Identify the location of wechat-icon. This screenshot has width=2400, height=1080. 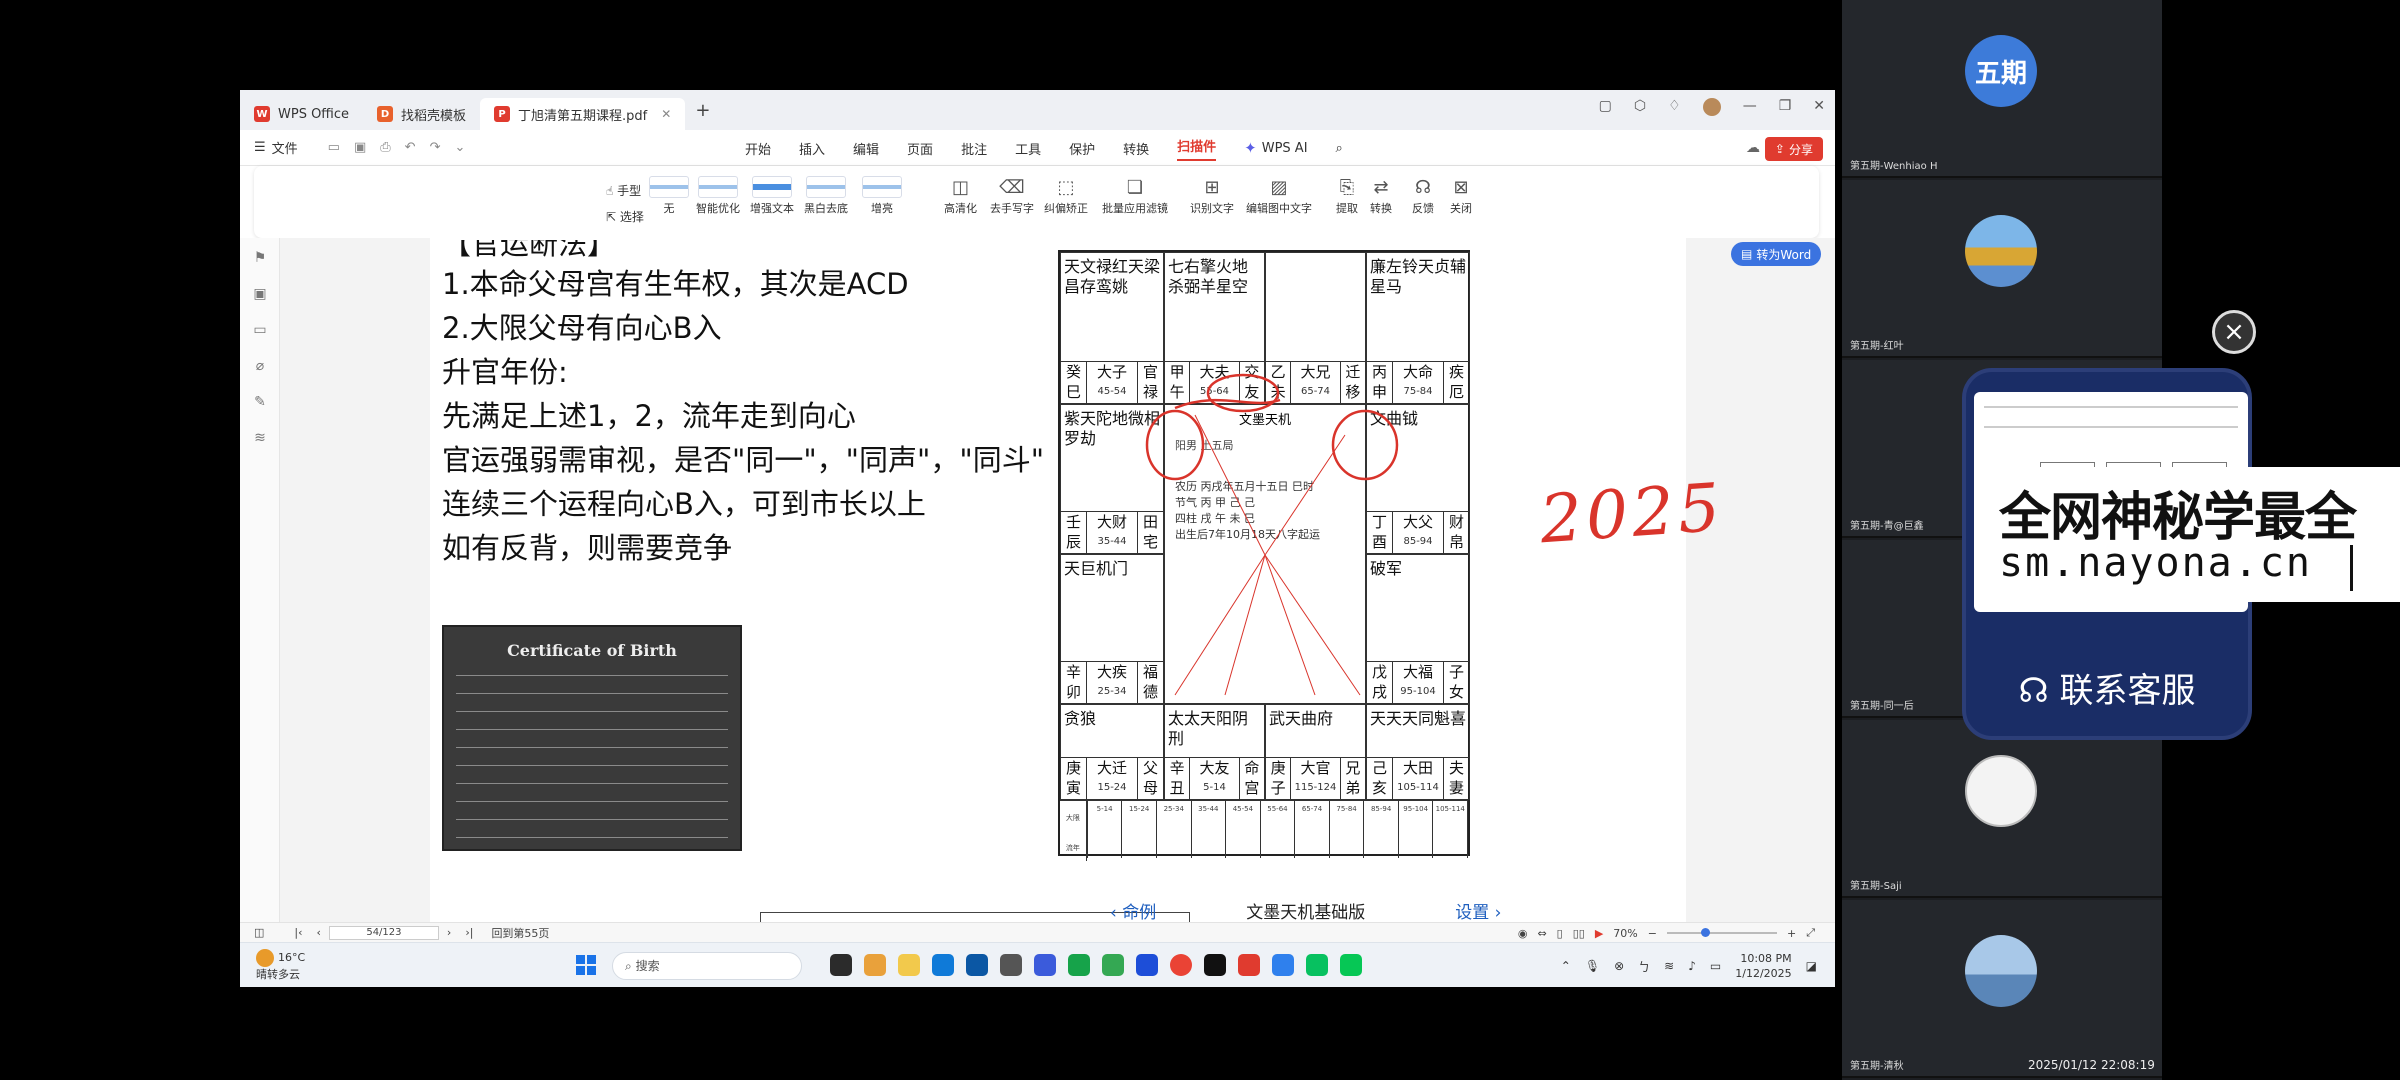
(1317, 965).